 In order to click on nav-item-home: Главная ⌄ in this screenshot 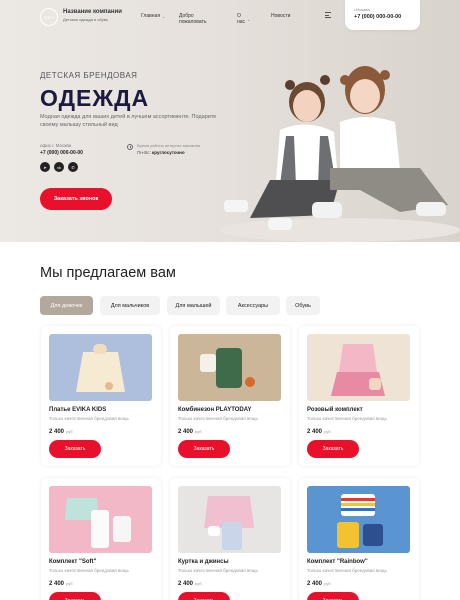, I will do `click(153, 16)`.